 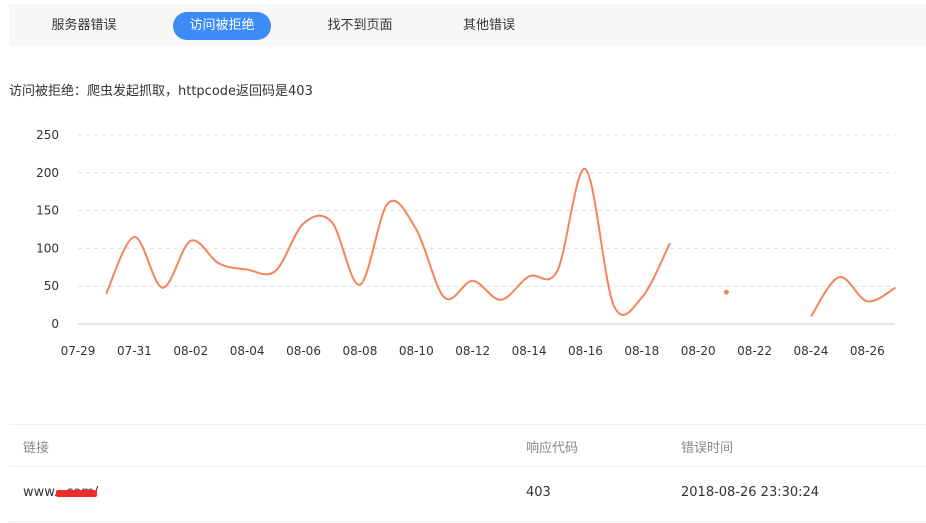 What do you see at coordinates (754, 351) in the screenshot?
I see `x-tick-label: 08-22` at bounding box center [754, 351].